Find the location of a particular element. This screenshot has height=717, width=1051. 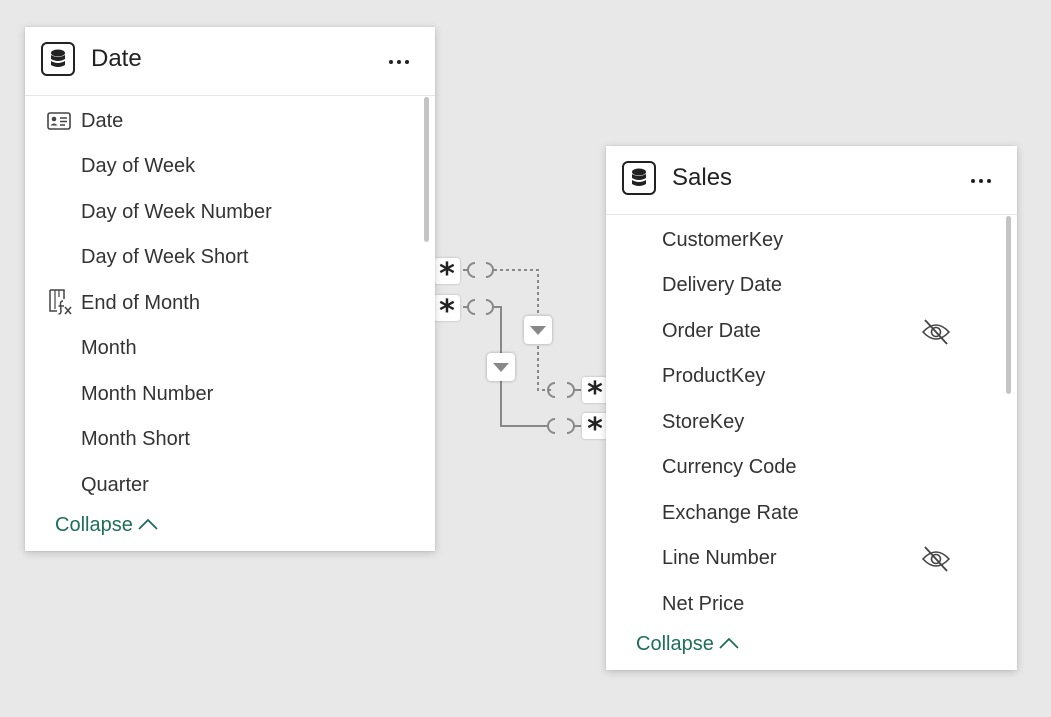

sales-table-header: Sales is located at coordinates (811, 180).